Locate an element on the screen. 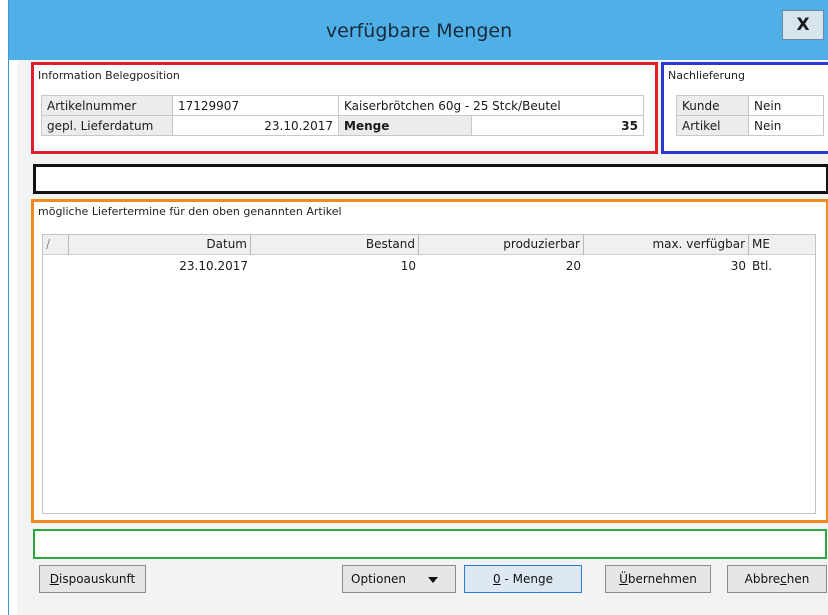 This screenshot has width=828, height=615. title-bar: verfügbare Mengen X is located at coordinates (418, 30).